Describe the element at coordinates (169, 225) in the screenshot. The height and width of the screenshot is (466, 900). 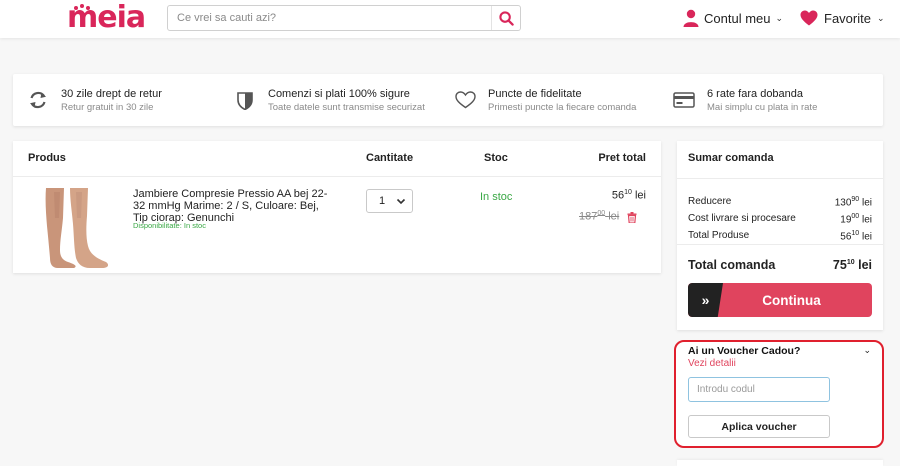
I see `product-availability: Disponibilitate: In stoc` at that location.